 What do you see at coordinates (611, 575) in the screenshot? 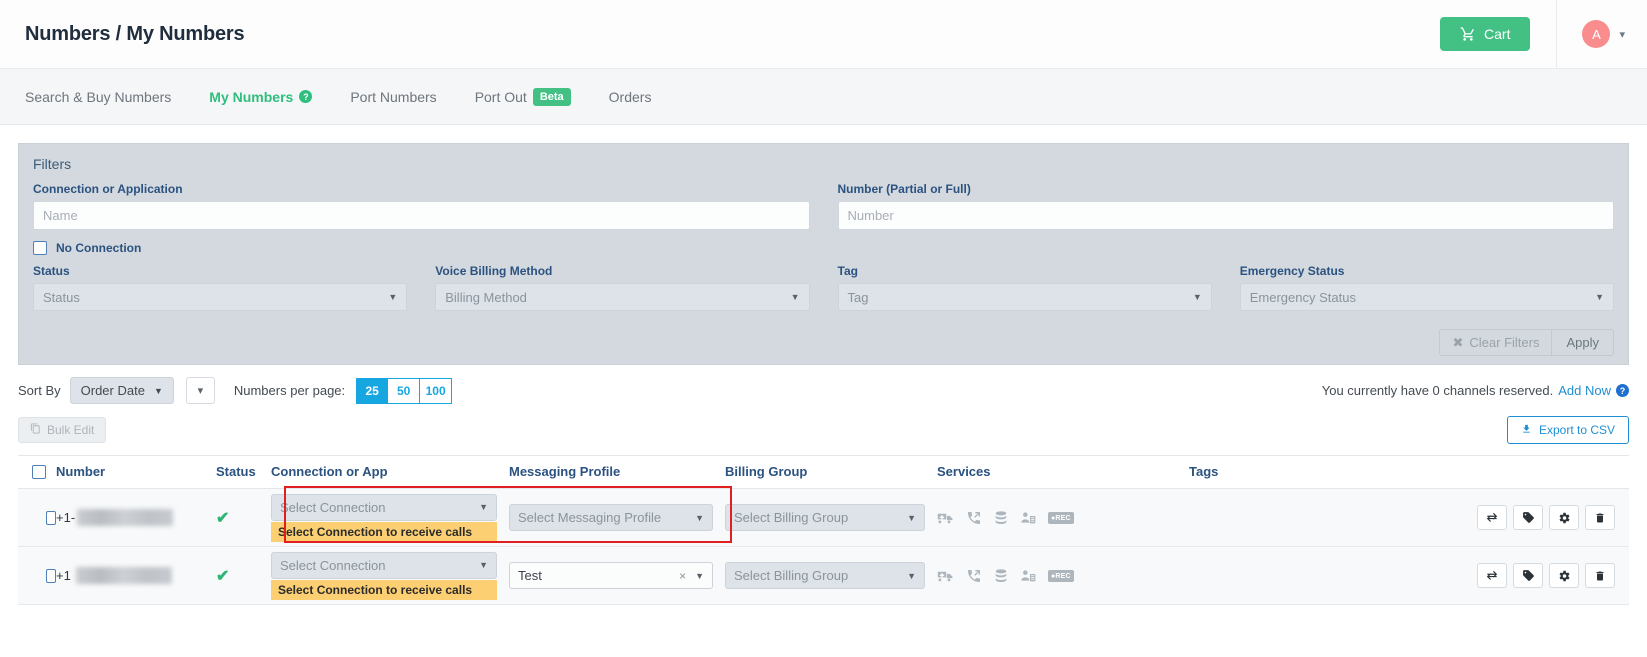
I see `messaging-profile-select: Test × ▼` at bounding box center [611, 575].